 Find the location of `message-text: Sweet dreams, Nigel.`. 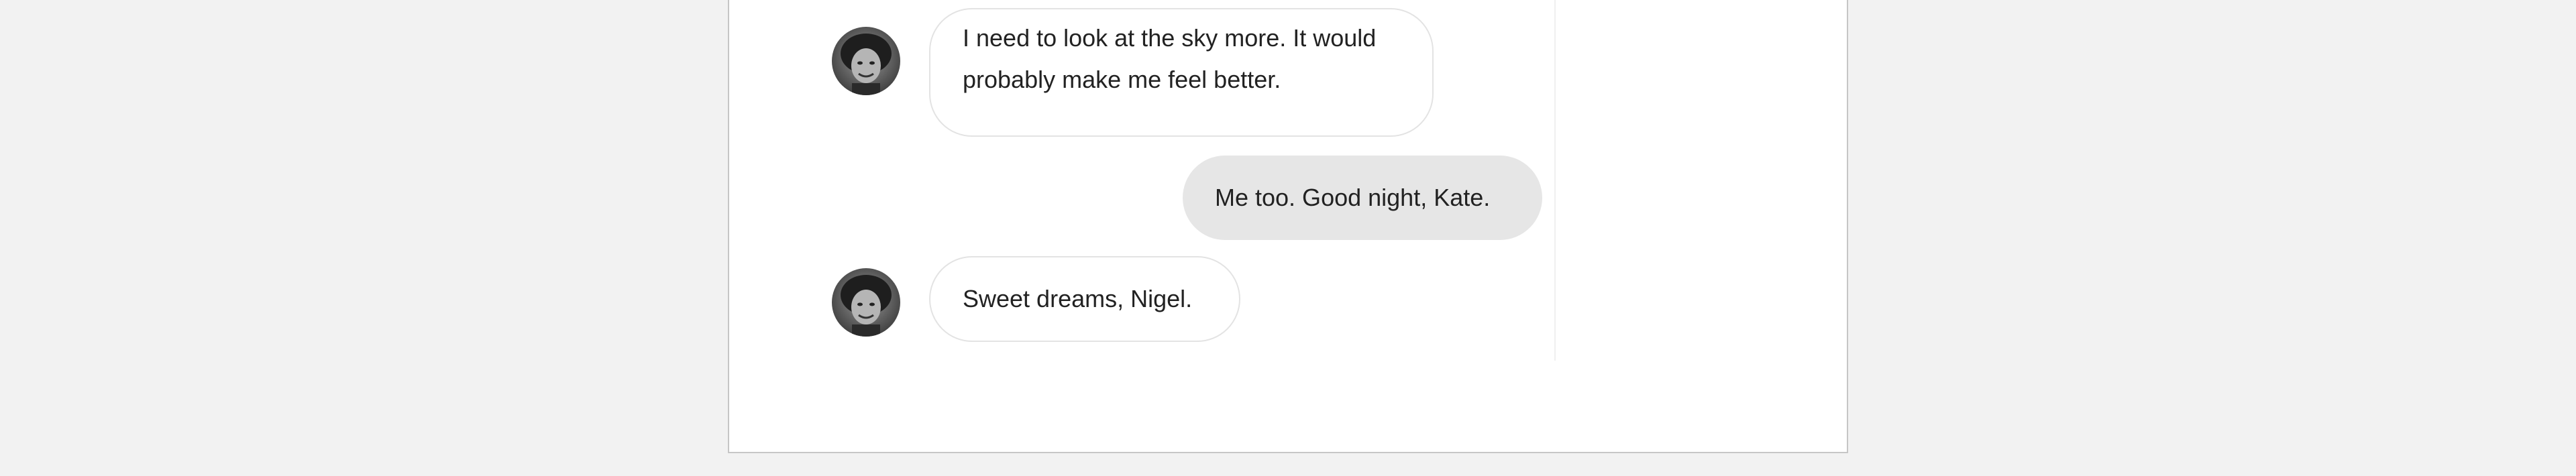

message-text: Sweet dreams, Nigel. is located at coordinates (1078, 298).